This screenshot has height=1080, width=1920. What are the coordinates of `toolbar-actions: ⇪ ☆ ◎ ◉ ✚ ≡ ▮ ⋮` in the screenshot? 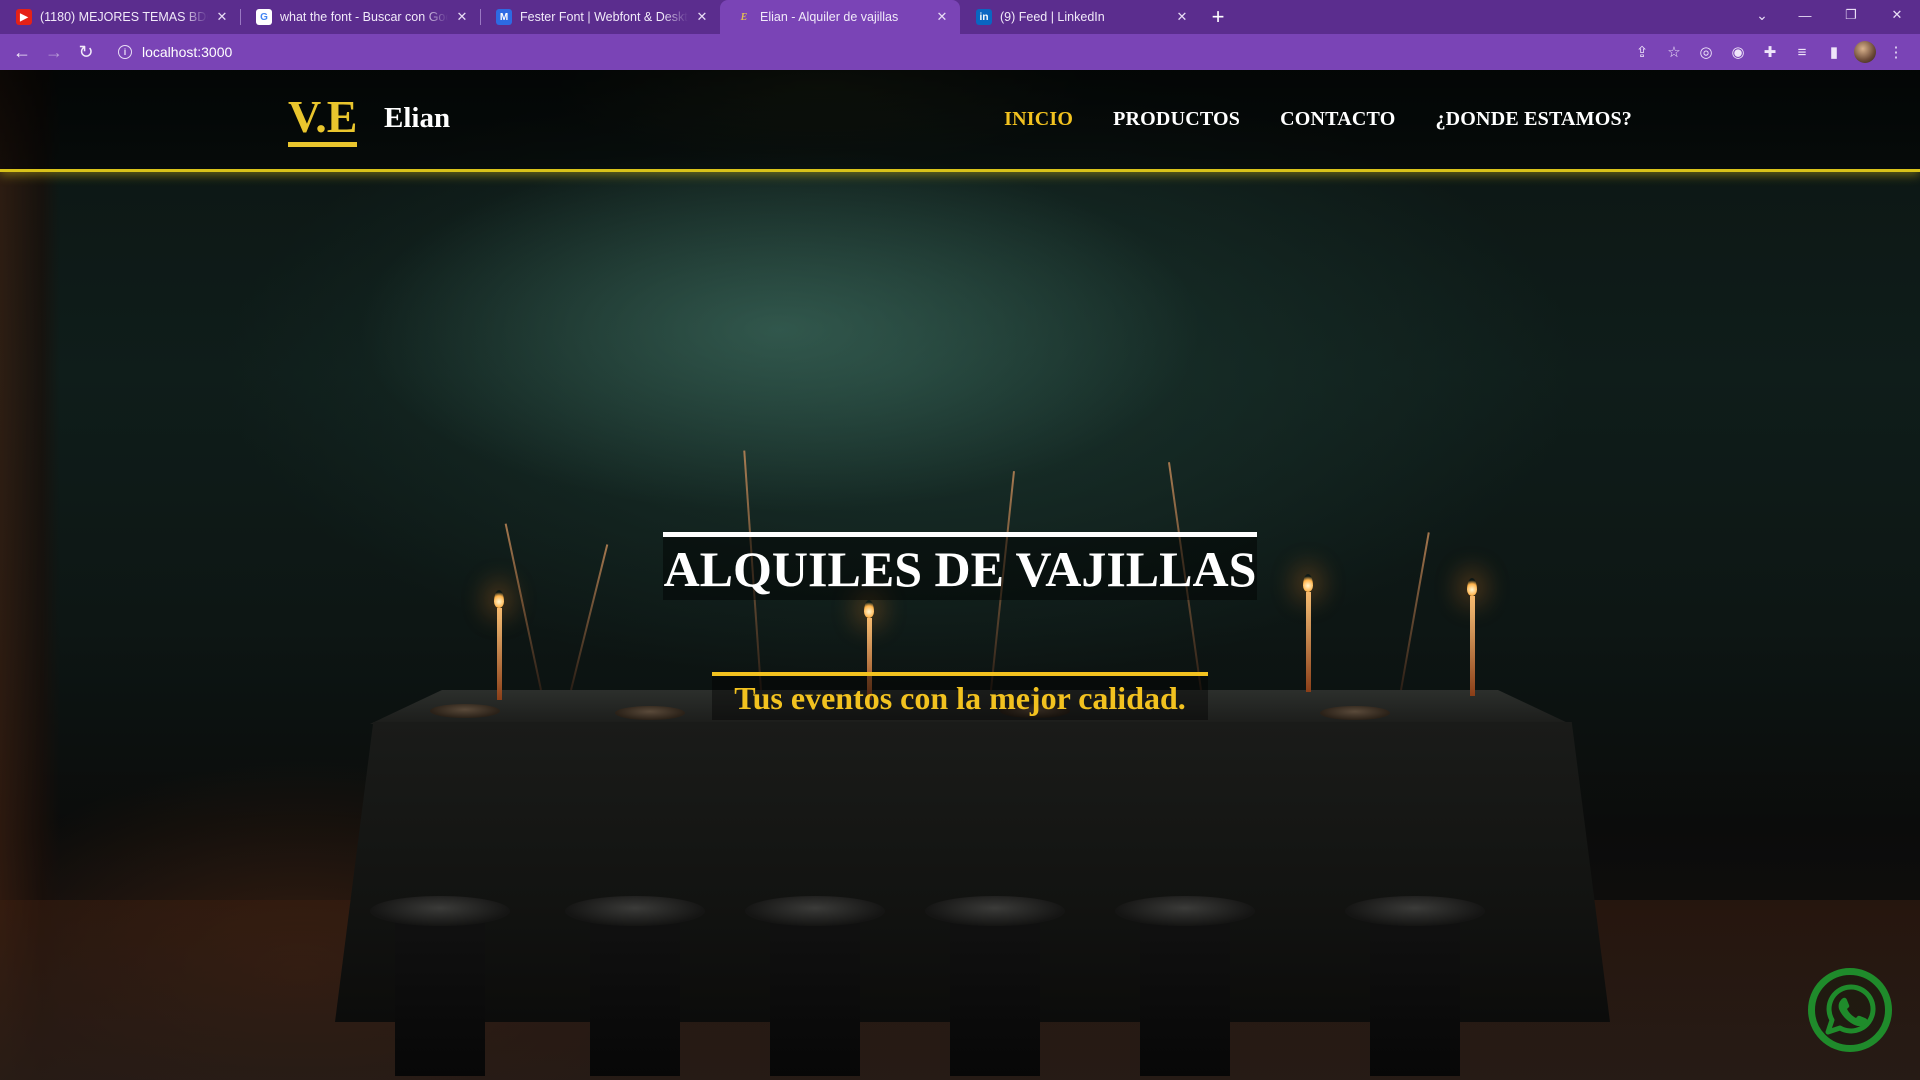 It's located at (1769, 52).